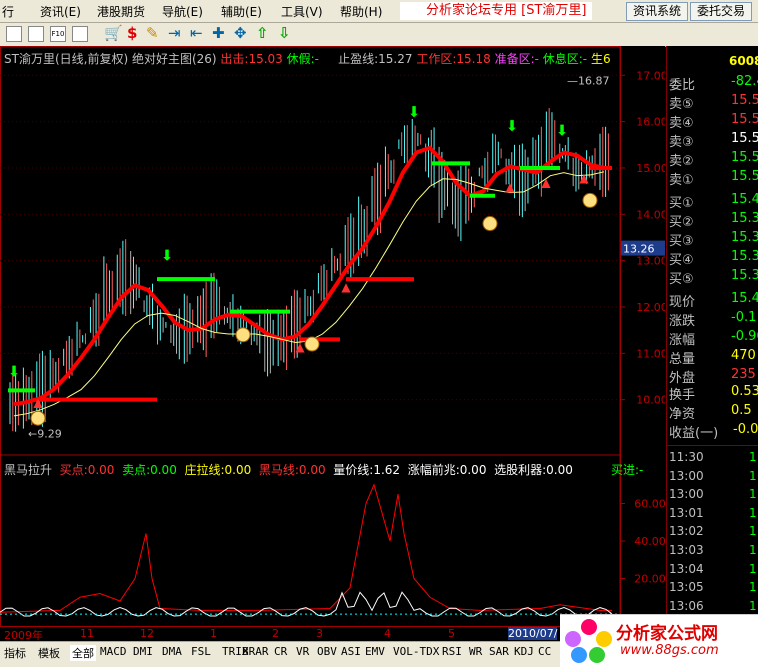 This screenshot has width=758, height=667. I want to click on y-tick-label: 17.00, so click(650, 75).